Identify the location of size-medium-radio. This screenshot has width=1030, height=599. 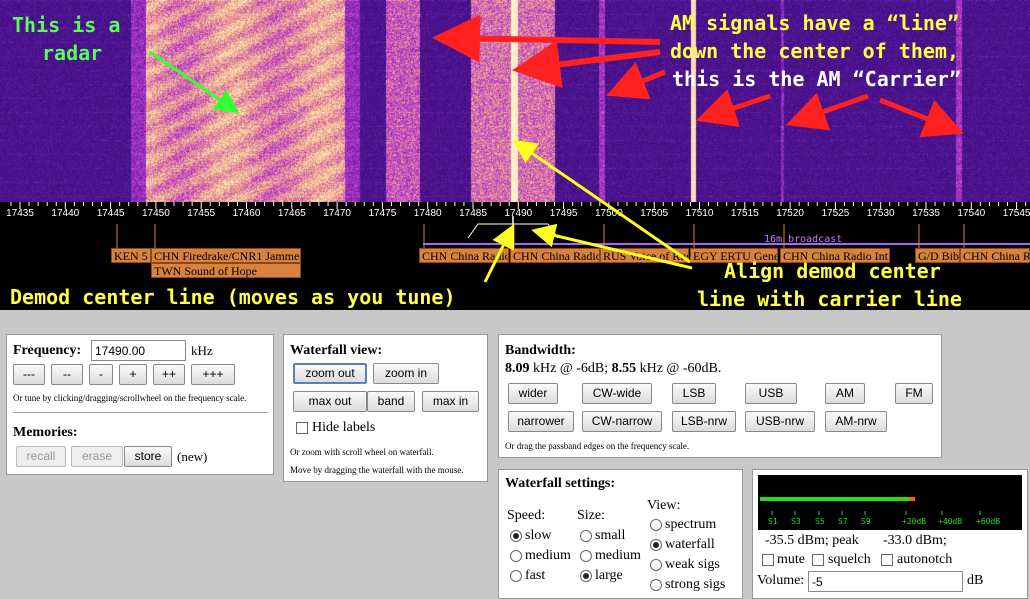
(586, 556).